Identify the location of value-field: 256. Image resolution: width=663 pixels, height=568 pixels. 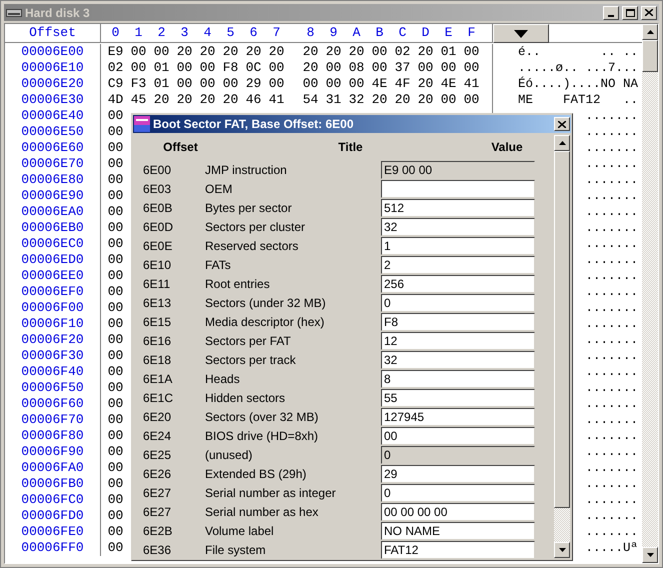
(458, 283).